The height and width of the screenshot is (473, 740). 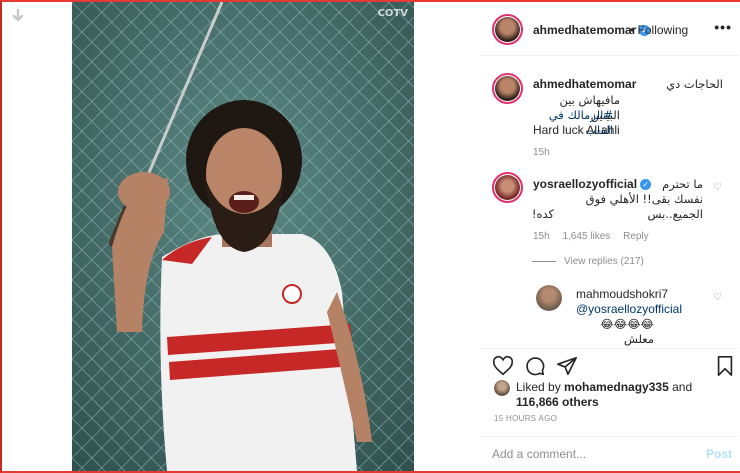 What do you see at coordinates (542, 214) in the screenshot?
I see `comment-line-3: كده!` at bounding box center [542, 214].